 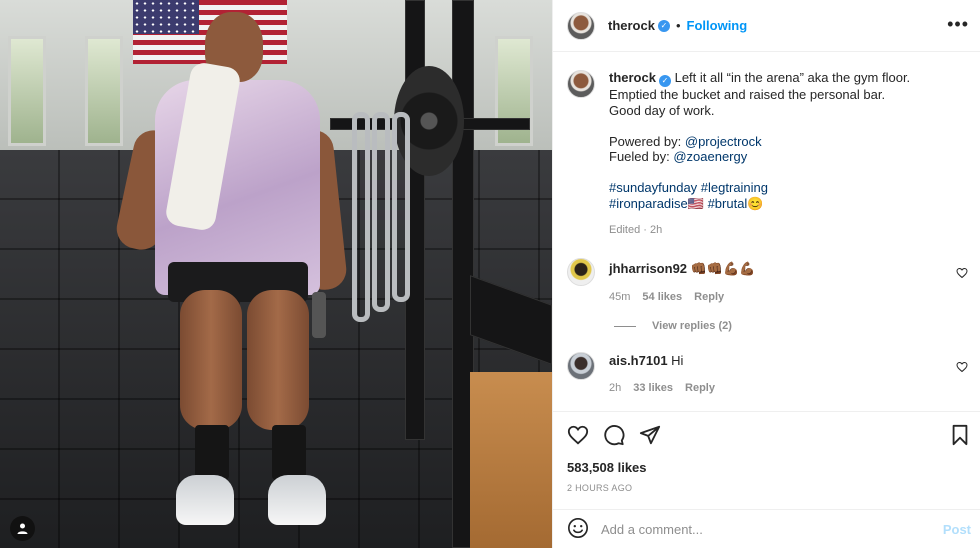 I want to click on caption-username: therock, so click(x=632, y=77).